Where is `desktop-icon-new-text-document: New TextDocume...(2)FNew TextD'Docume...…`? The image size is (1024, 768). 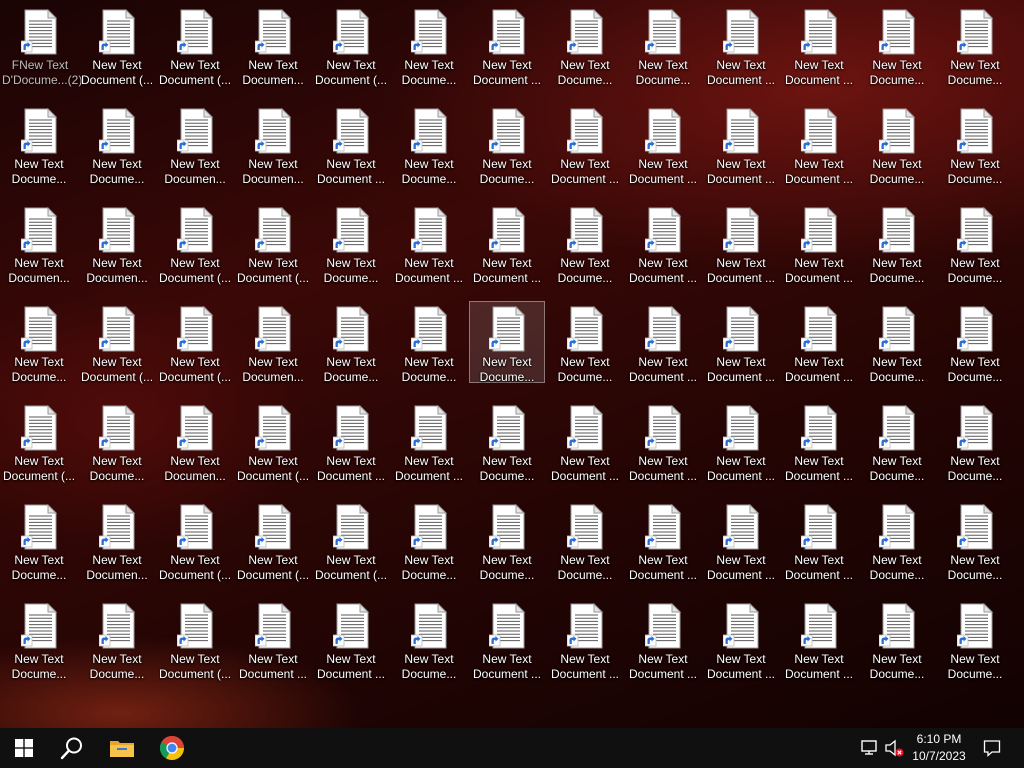 desktop-icon-new-text-document: New TextDocume...(2)FNew TextD'Docume...… is located at coordinates (41, 45).